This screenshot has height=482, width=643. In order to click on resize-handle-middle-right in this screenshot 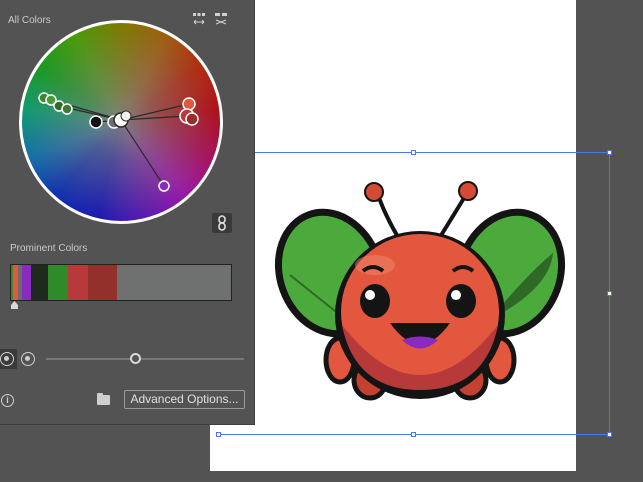, I will do `click(609, 293)`.